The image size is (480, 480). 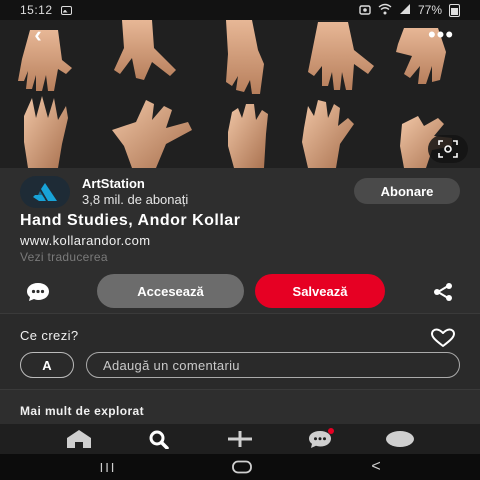 What do you see at coordinates (79, 439) in the screenshot?
I see `home-icon` at bounding box center [79, 439].